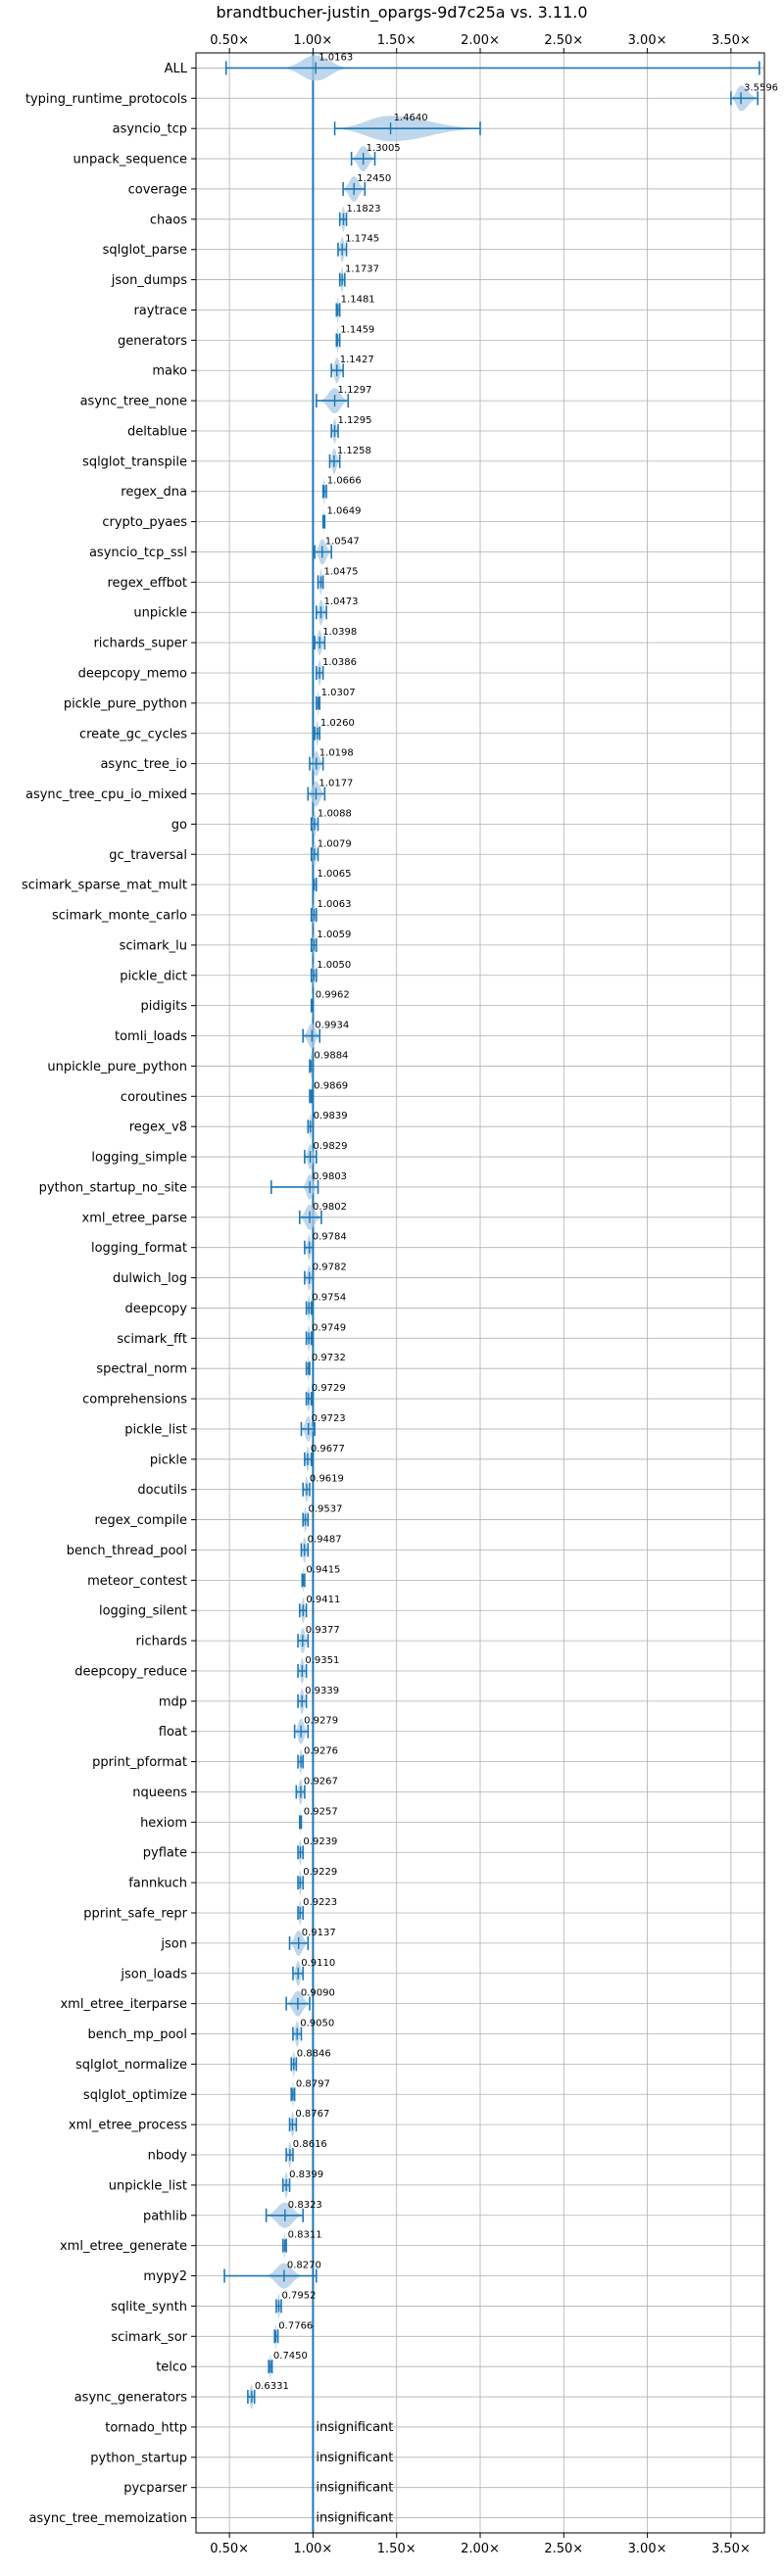 The height and width of the screenshot is (2576, 784). I want to click on value-label: 1.0063, so click(334, 905).